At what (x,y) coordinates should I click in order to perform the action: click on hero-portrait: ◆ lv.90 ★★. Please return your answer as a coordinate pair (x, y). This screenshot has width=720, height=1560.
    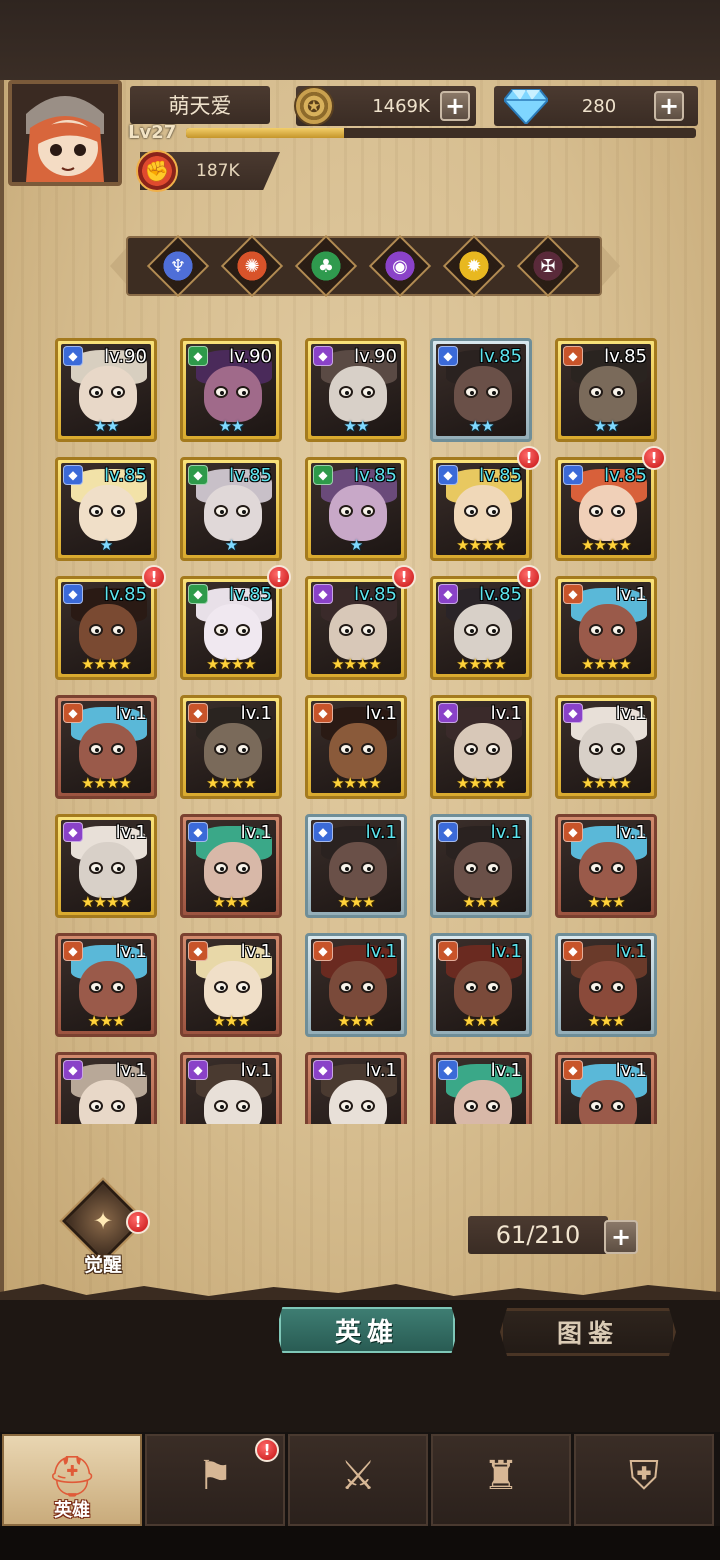
    Looking at the image, I should click on (356, 390).